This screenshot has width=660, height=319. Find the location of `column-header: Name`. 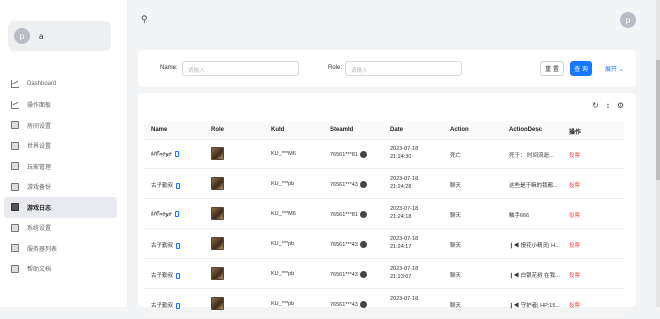

column-header: Name is located at coordinates (159, 130).